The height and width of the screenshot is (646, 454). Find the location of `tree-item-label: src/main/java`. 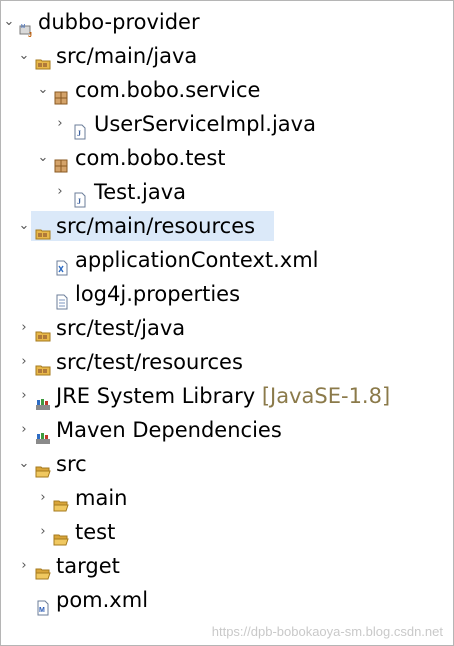

tree-item-label: src/main/java is located at coordinates (127, 56).